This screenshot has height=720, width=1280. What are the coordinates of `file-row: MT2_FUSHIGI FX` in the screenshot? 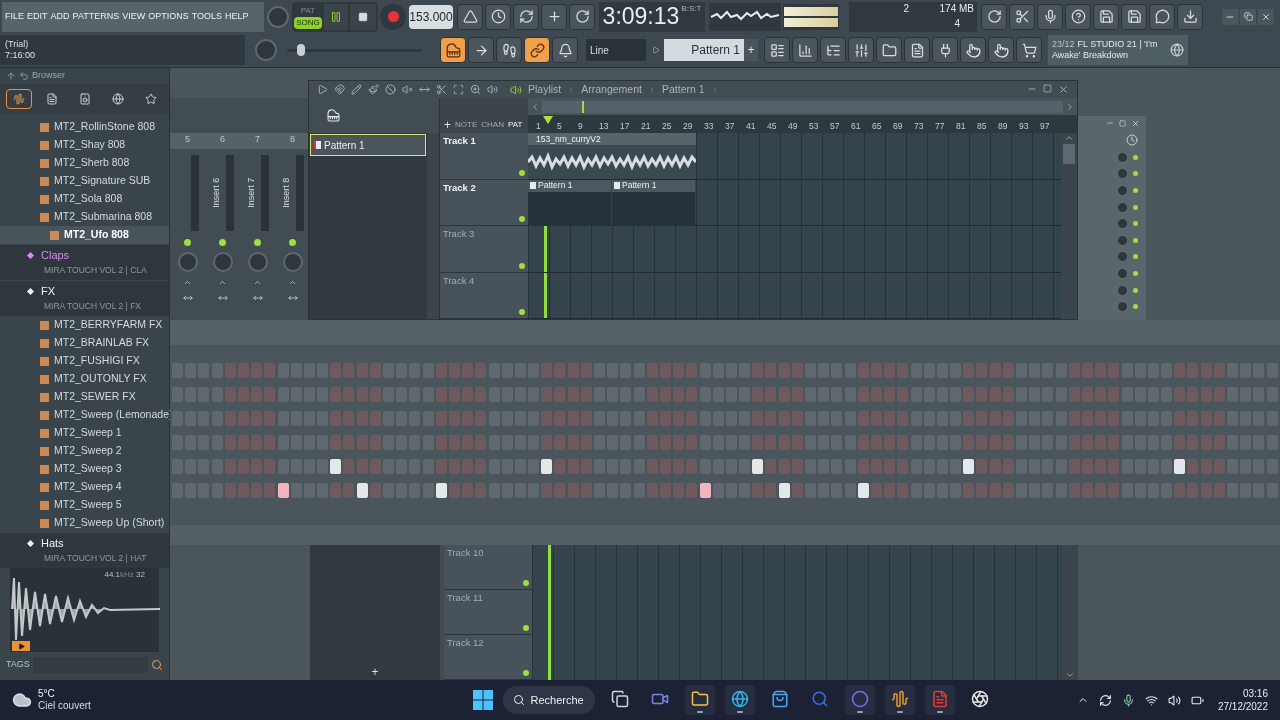 It's located at (84, 361).